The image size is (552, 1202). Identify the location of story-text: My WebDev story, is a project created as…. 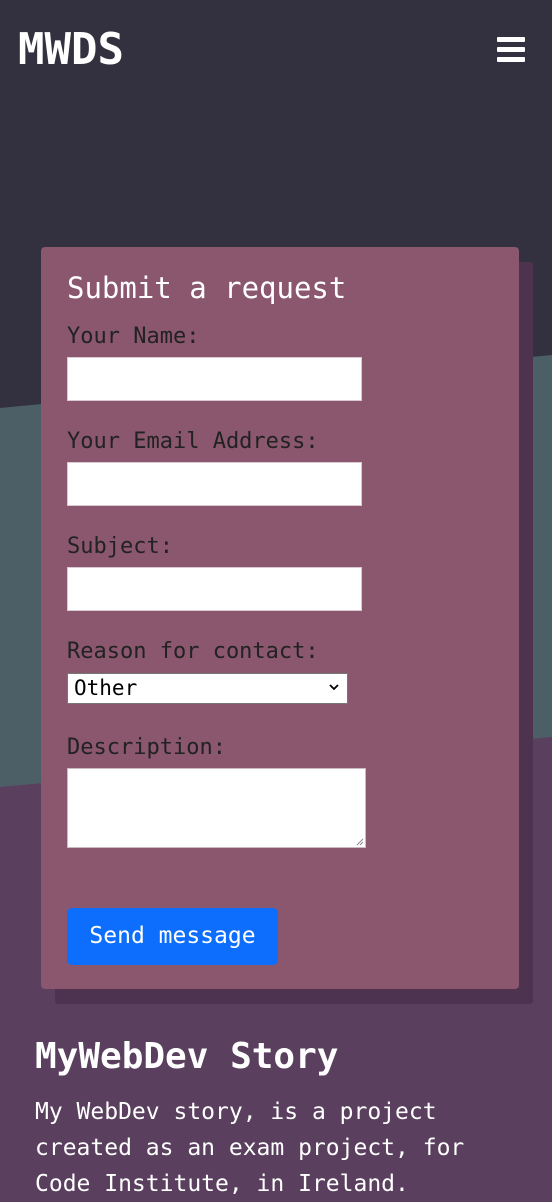
(250, 1148).